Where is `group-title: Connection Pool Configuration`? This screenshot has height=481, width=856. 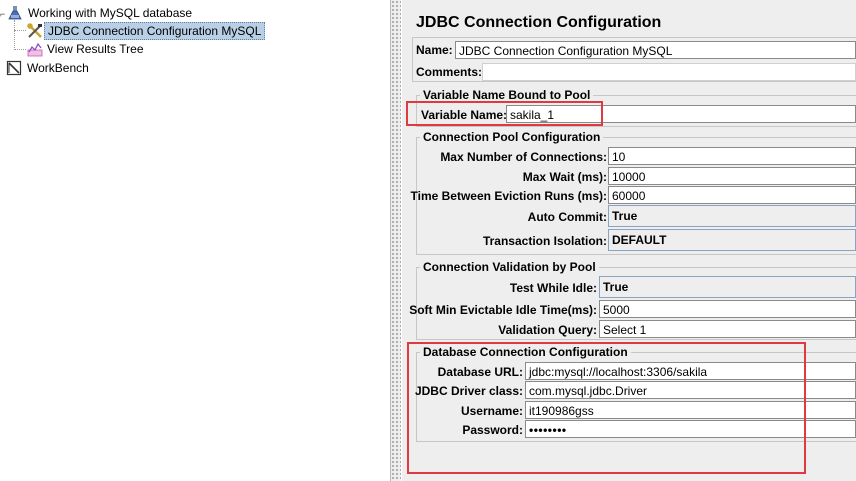
group-title: Connection Pool Configuration is located at coordinates (512, 137).